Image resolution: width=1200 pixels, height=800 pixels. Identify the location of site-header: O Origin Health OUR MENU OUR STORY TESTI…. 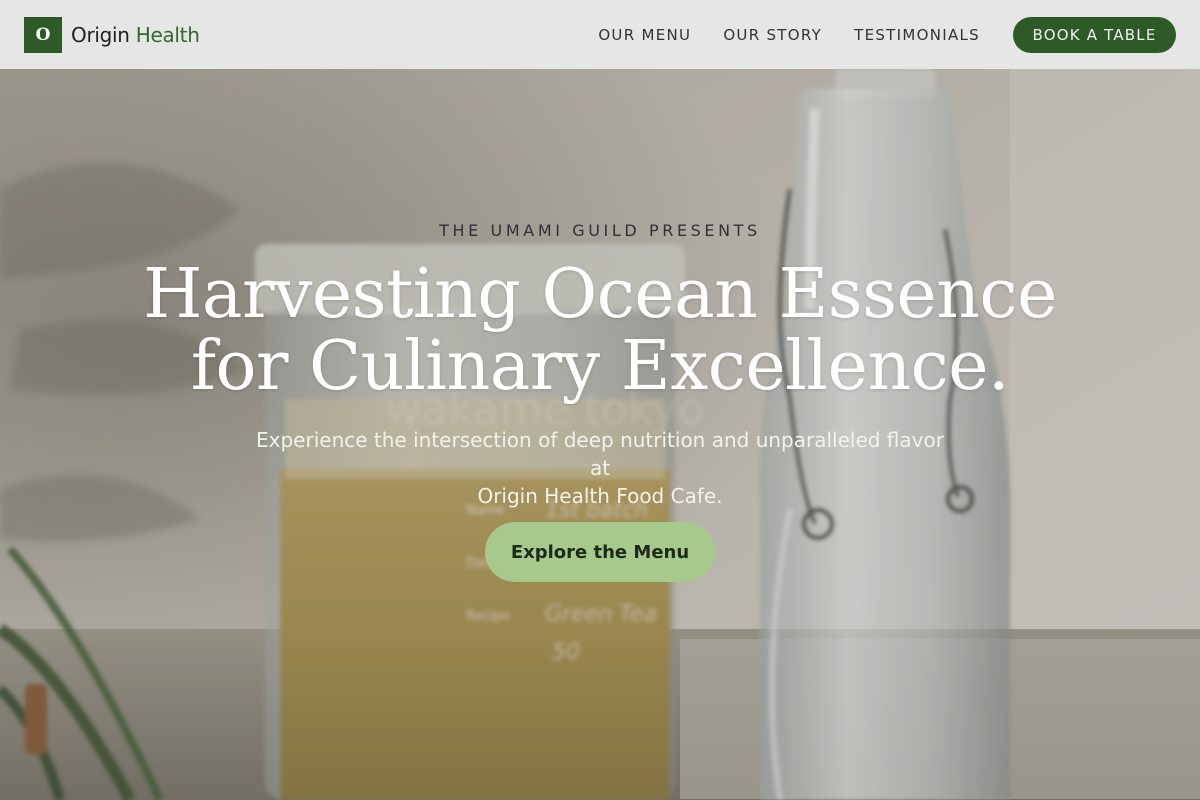
(600, 34).